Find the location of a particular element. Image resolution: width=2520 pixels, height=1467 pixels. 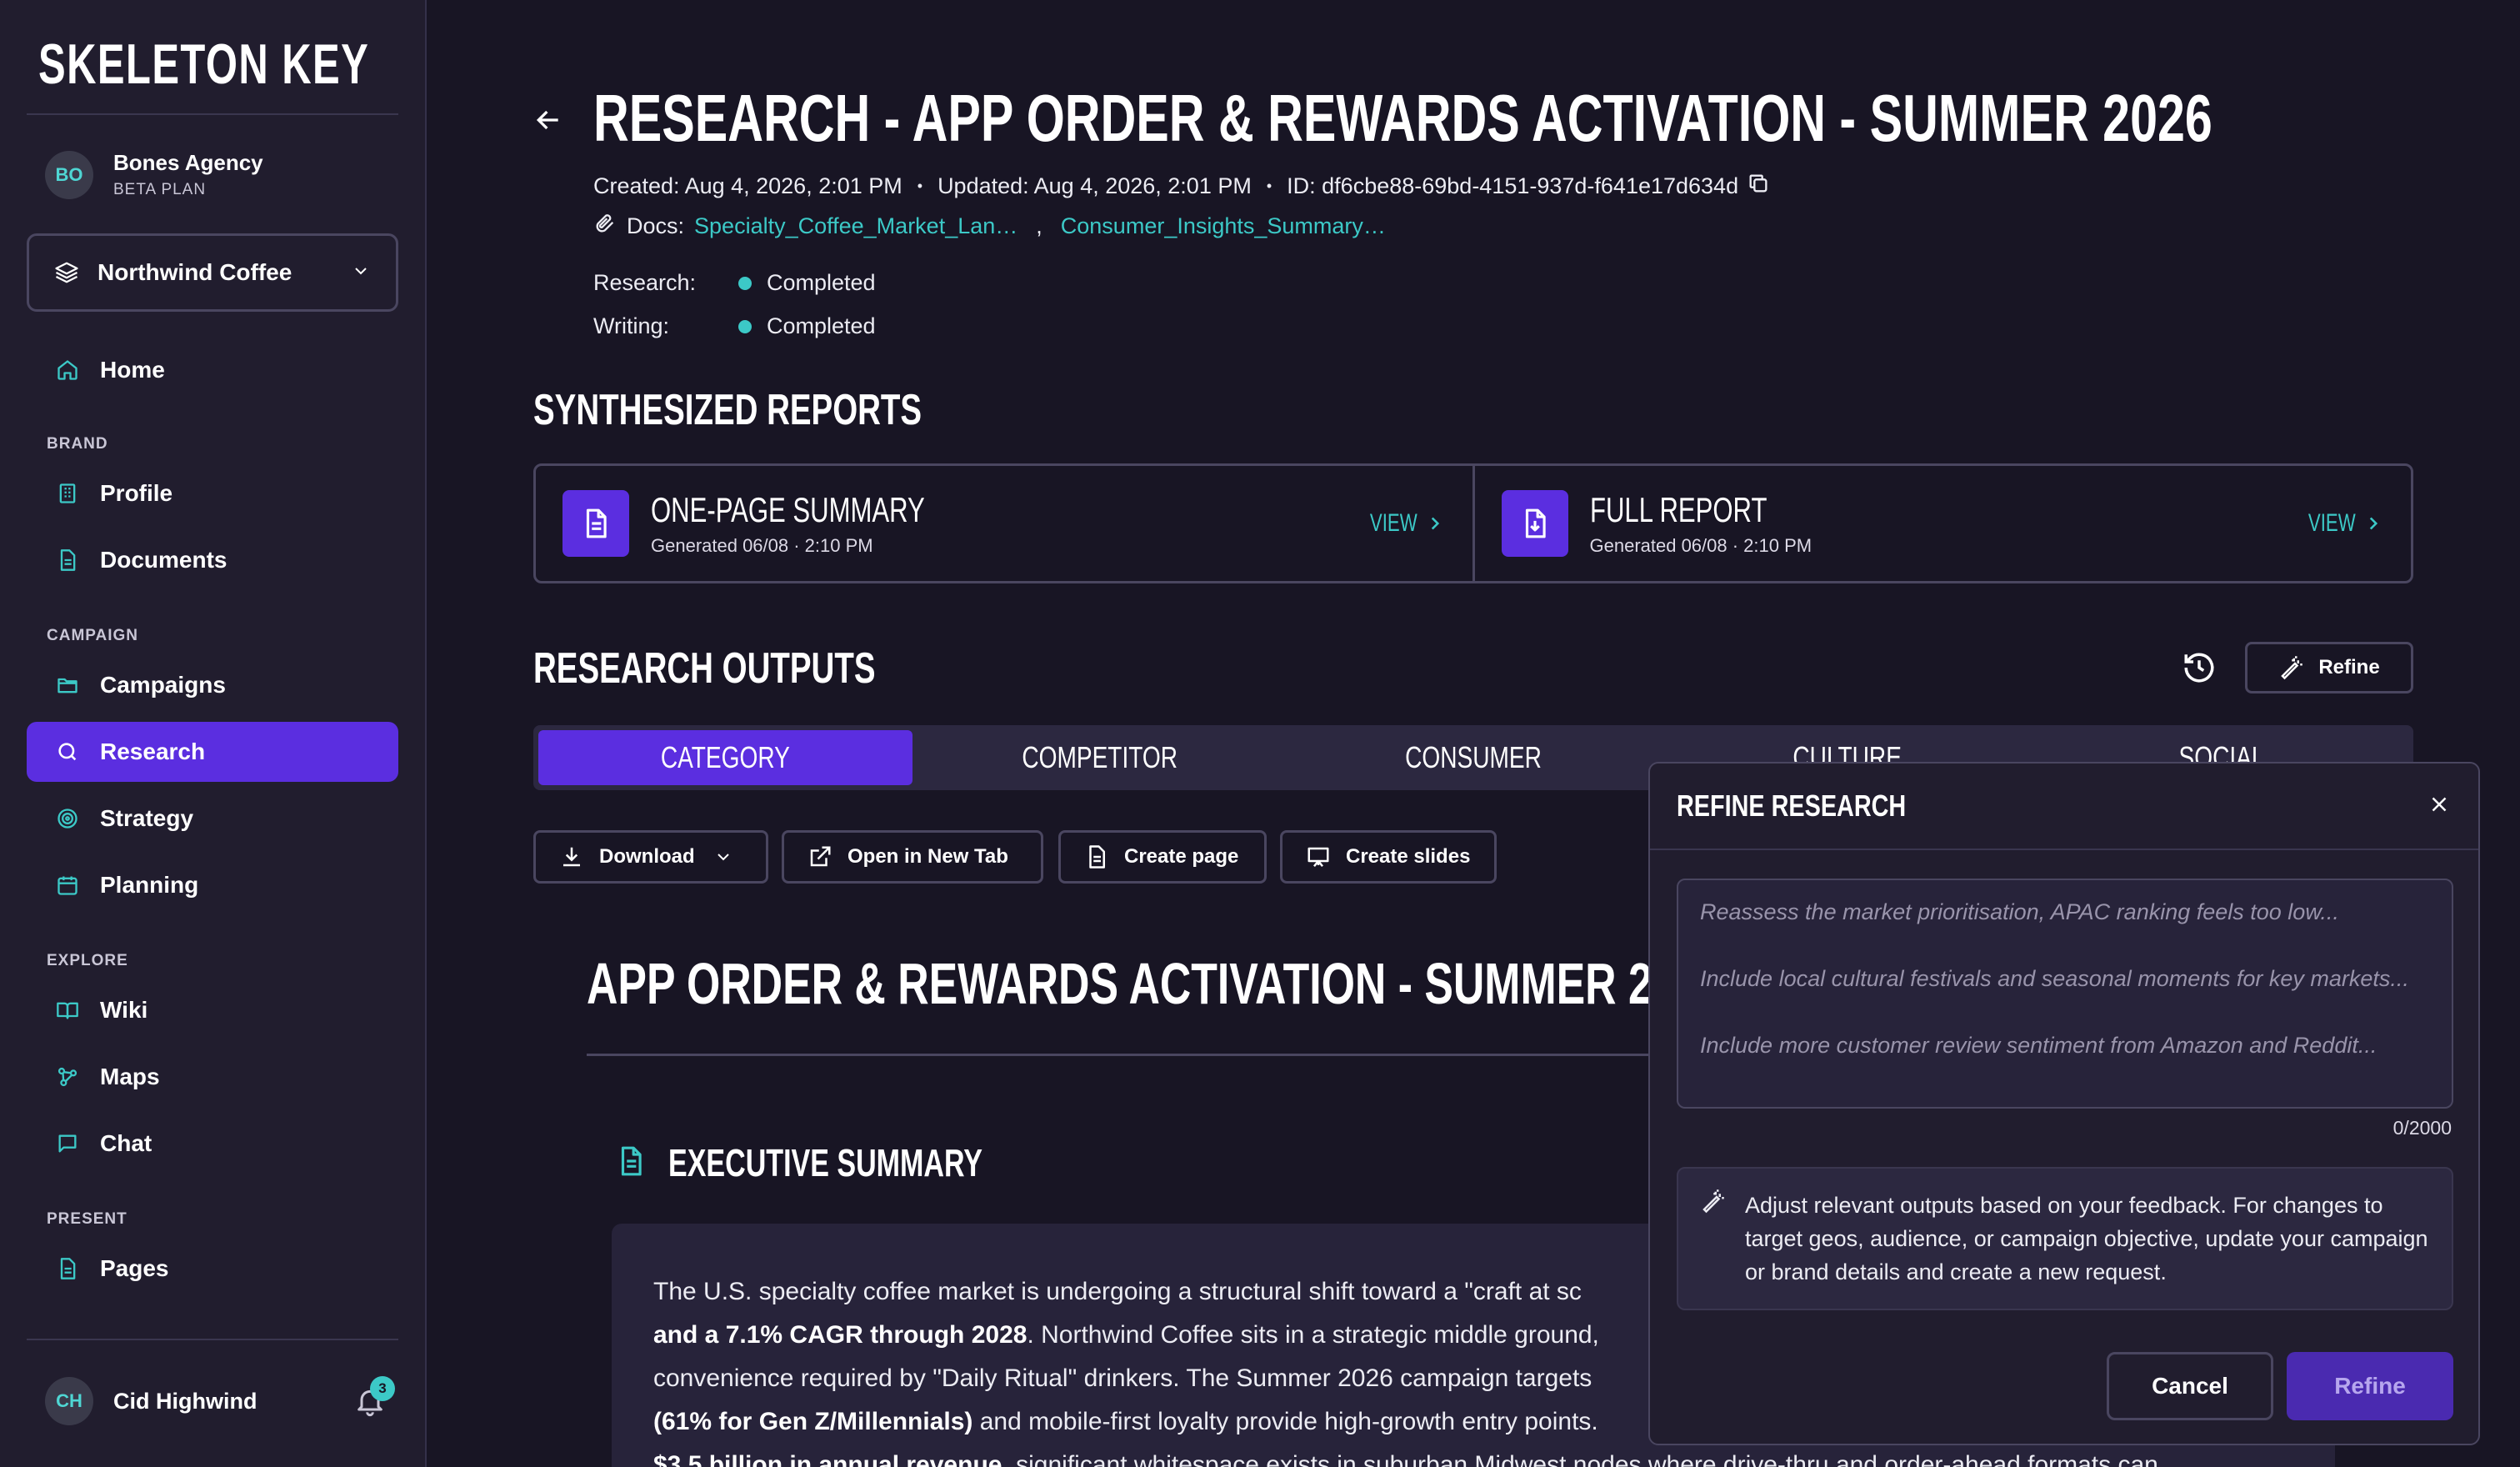

download-button: Download is located at coordinates (650, 857).